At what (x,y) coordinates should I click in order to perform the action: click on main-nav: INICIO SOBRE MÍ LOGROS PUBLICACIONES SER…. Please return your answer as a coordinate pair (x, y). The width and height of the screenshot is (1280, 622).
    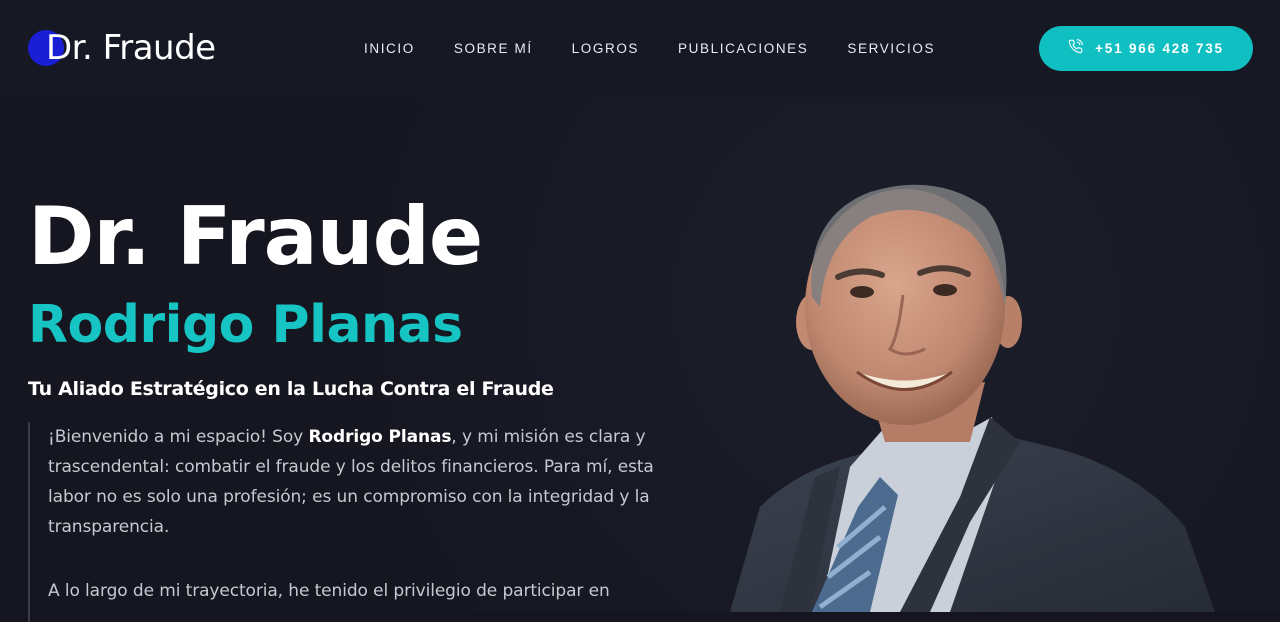
    Looking at the image, I should click on (649, 49).